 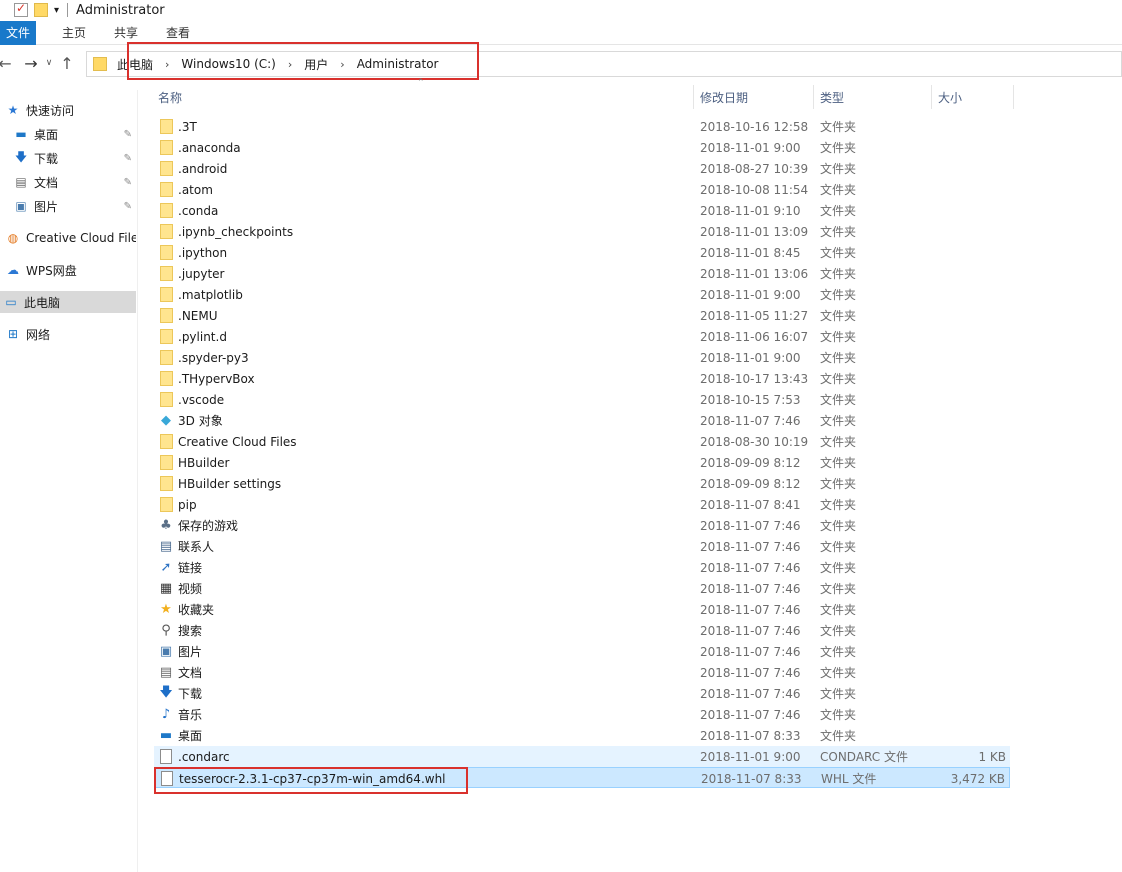 I want to click on file-row: .spyder-py3 2018-11-01 9:00 文件夹, so click(x=582, y=357).